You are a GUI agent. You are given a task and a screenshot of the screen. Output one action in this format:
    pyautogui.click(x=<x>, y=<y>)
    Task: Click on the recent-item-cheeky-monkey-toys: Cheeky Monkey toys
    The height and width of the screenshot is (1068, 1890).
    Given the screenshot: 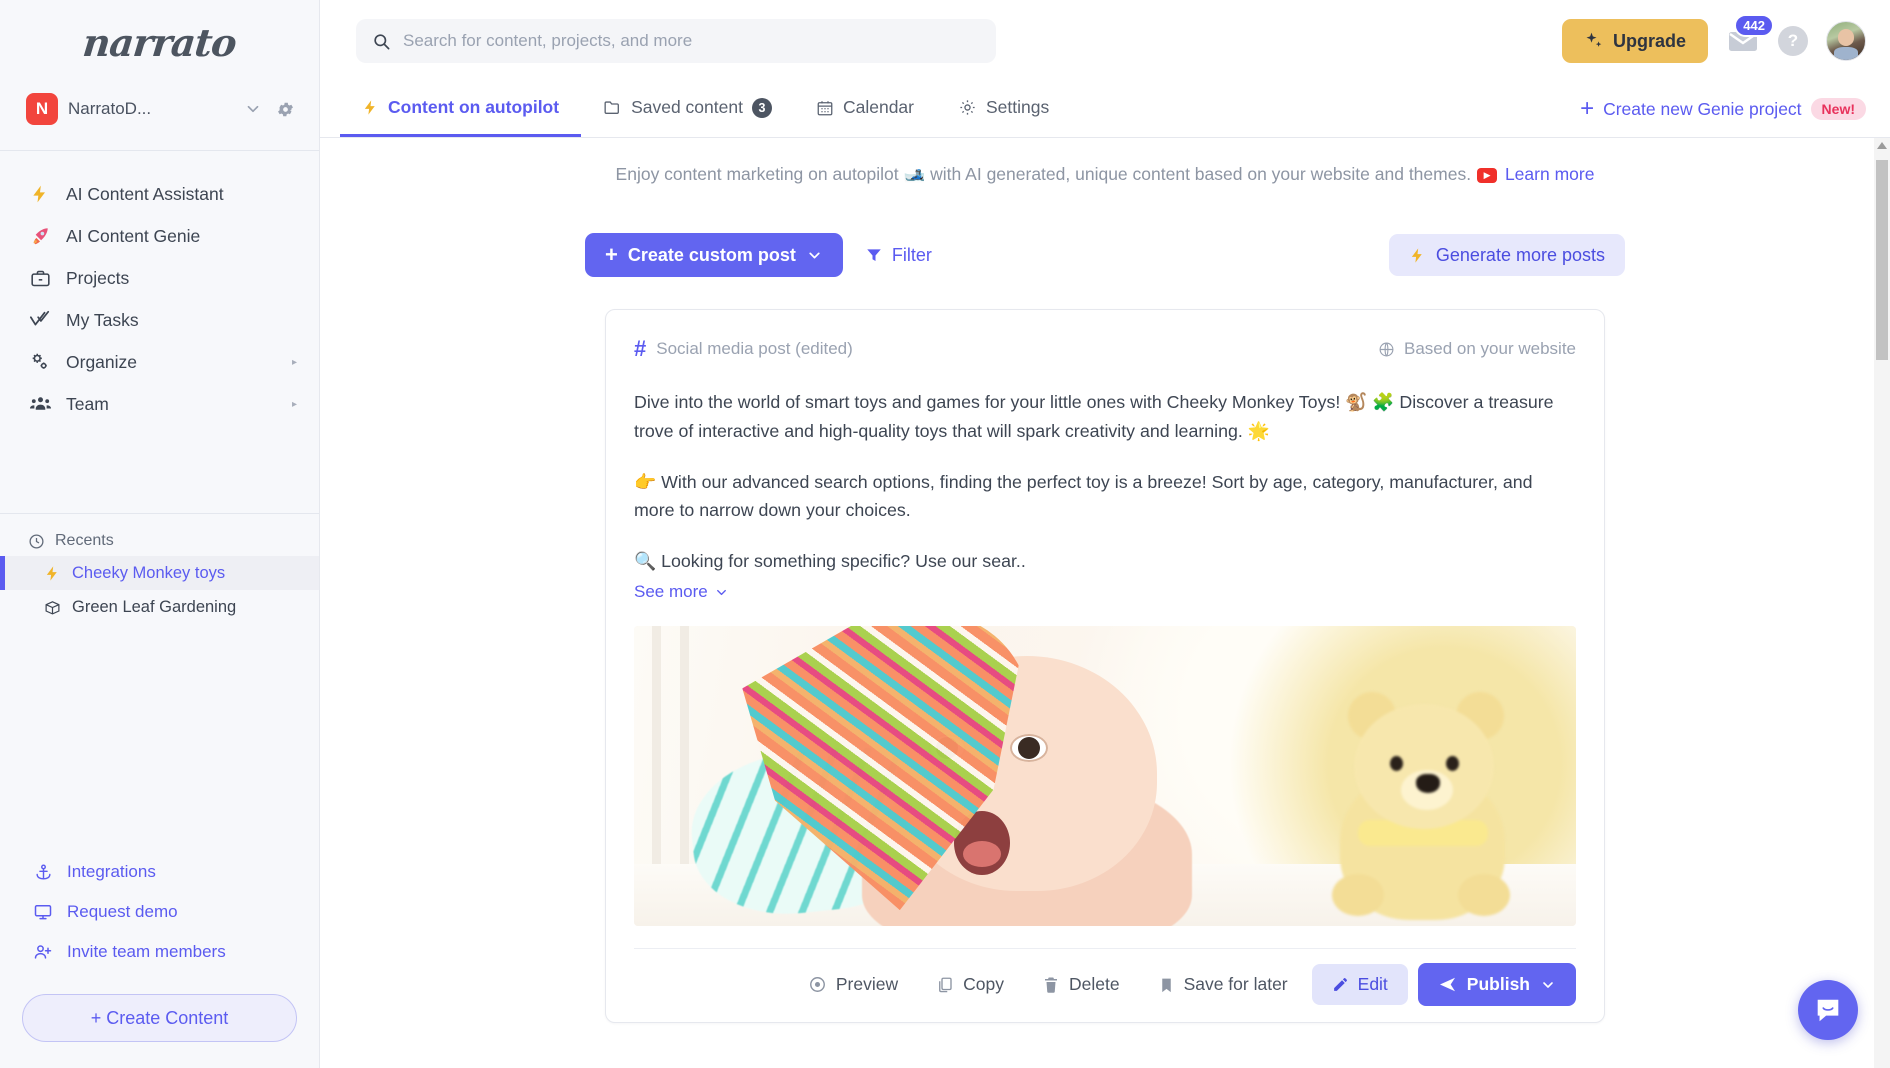 What is the action you would take?
    pyautogui.click(x=159, y=573)
    